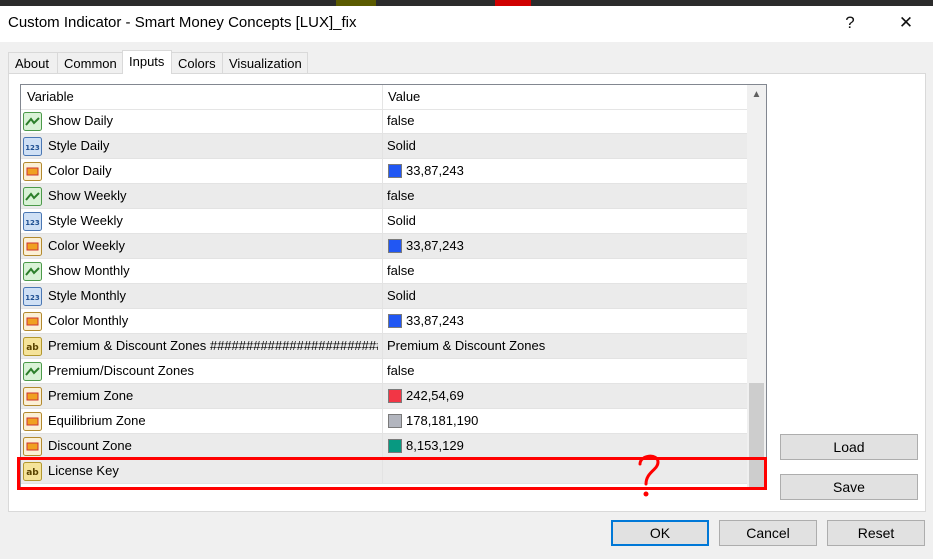 This screenshot has width=933, height=559. I want to click on variable-name: Show Weekly, so click(87, 195).